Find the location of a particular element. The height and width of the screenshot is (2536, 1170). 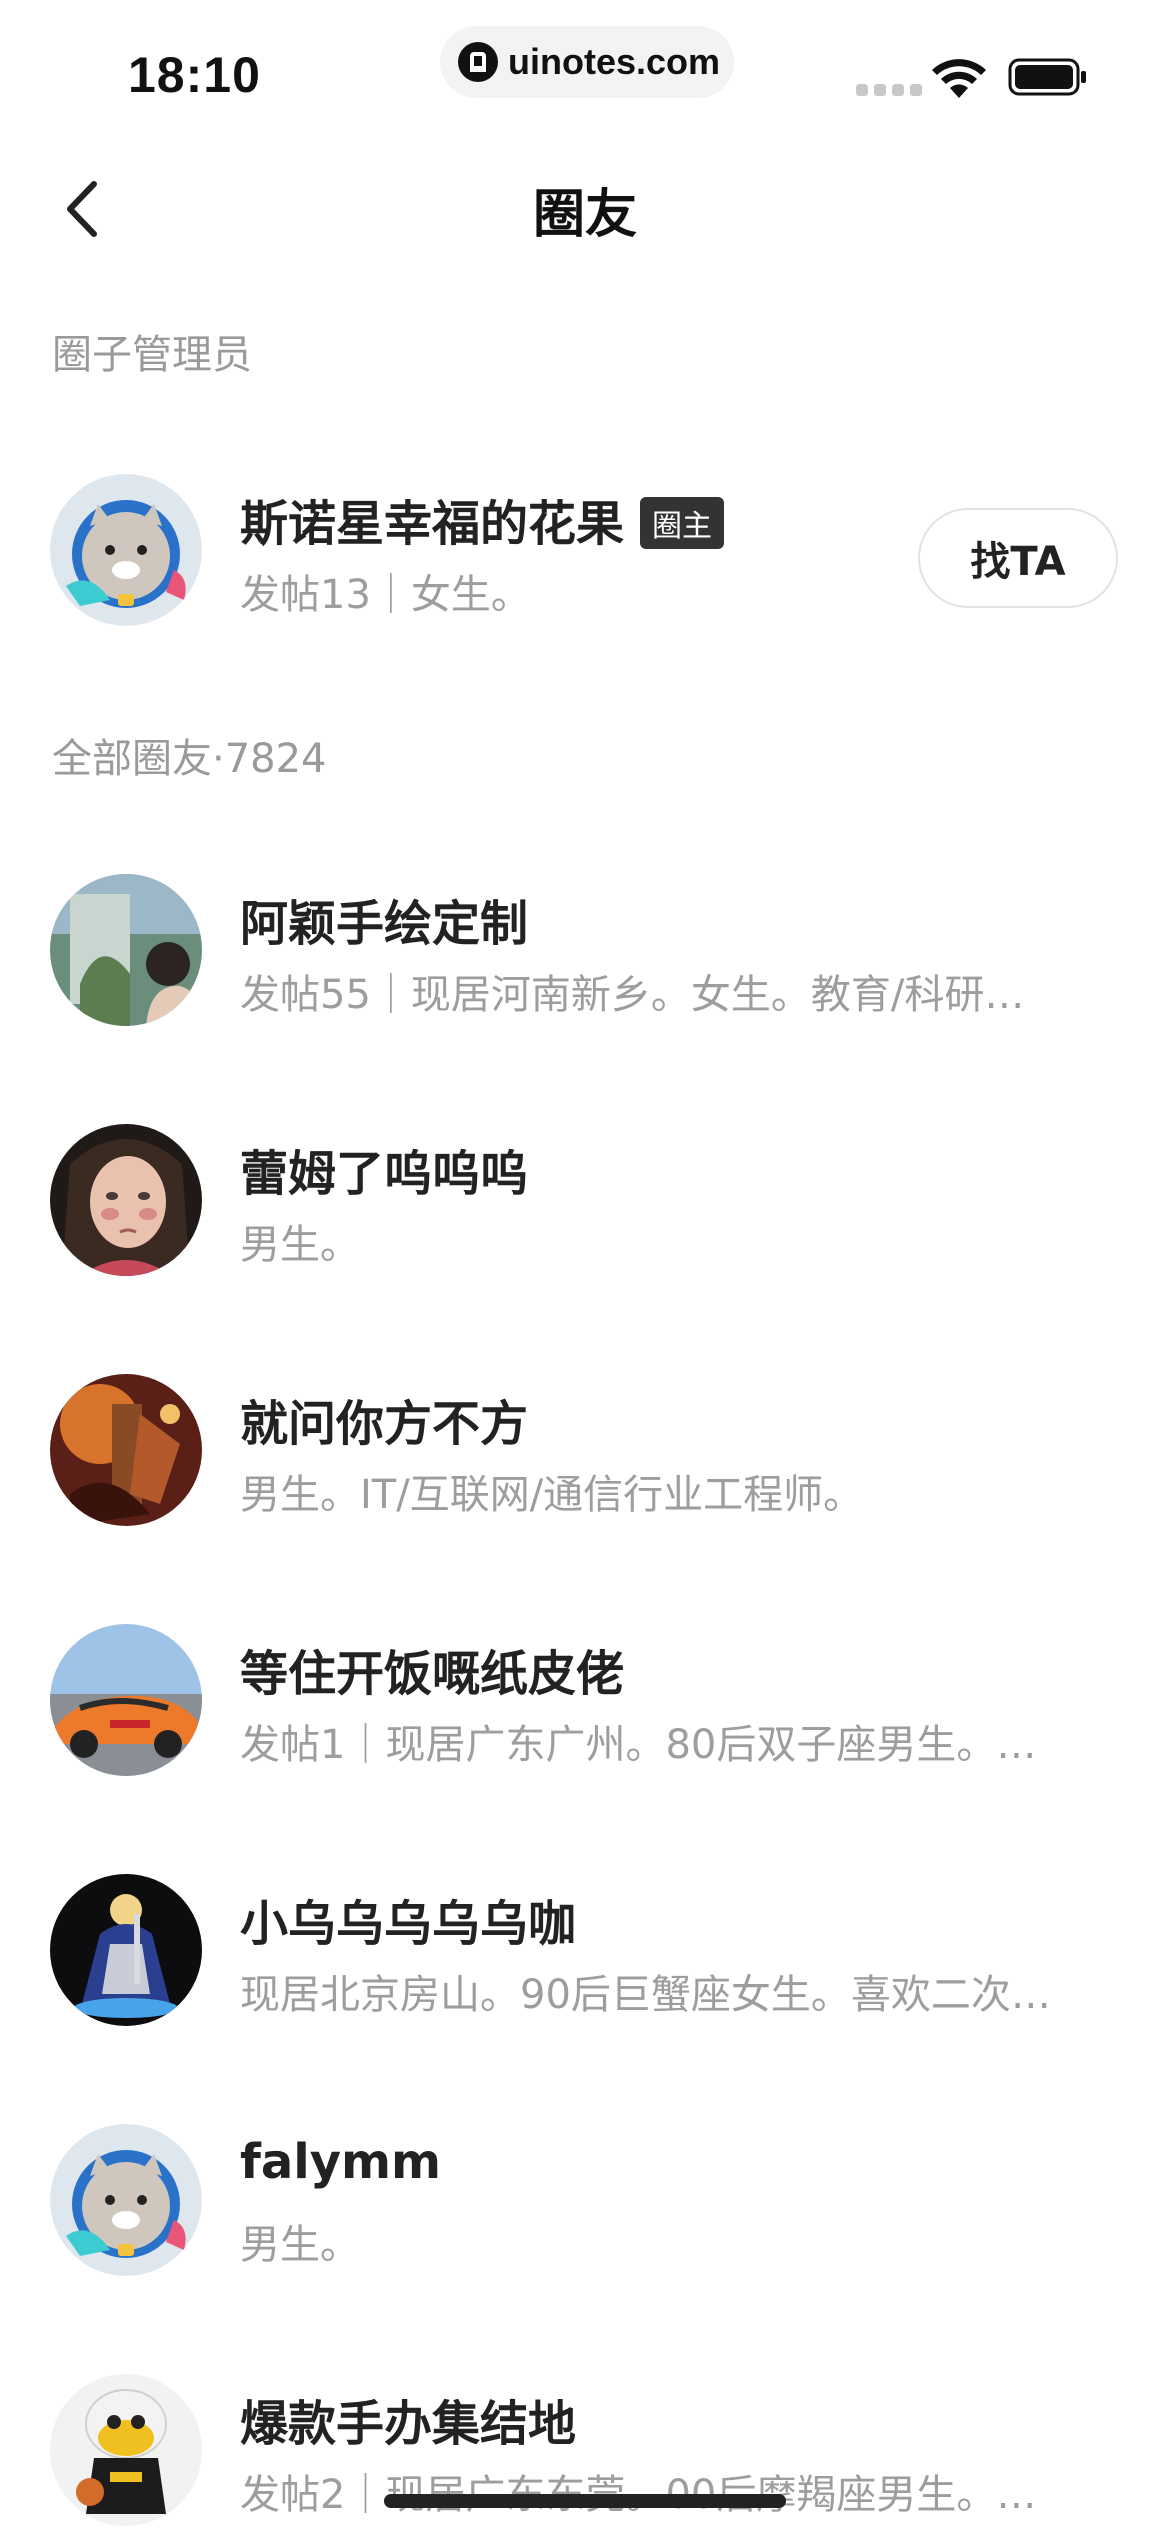

list-item: 蕾姆了呜呜呜 男生。 is located at coordinates (585, 1201).